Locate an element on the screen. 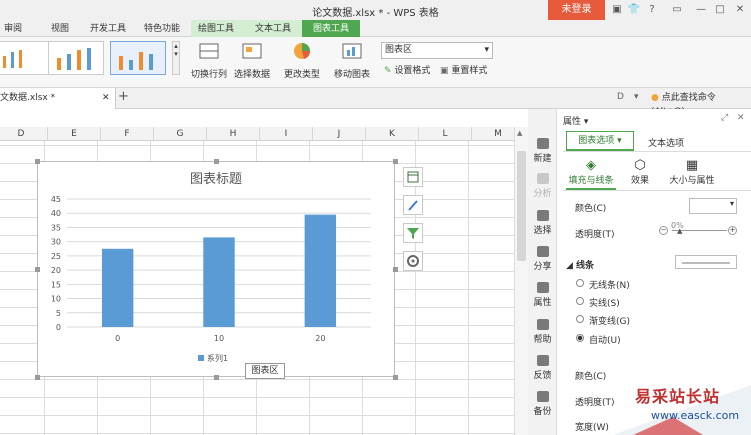  select-data-button: 选择数据 is located at coordinates (252, 62).